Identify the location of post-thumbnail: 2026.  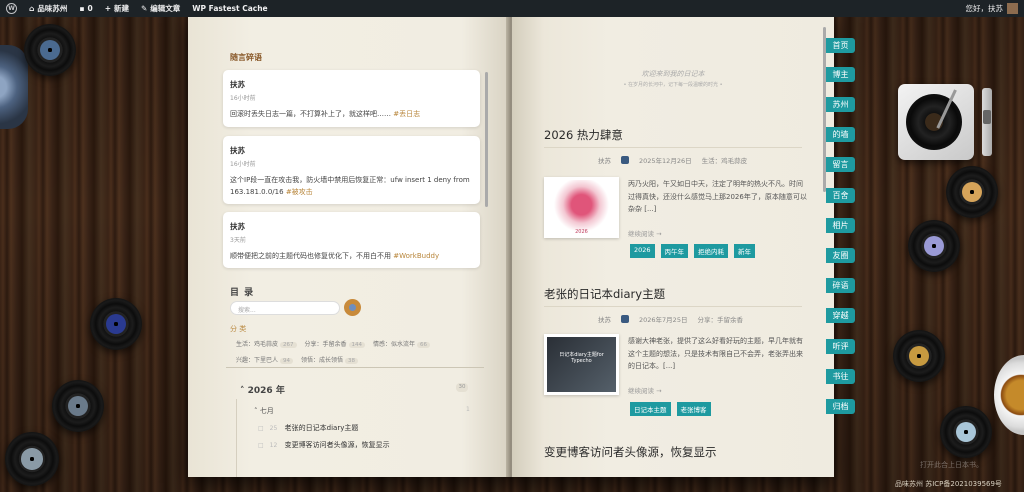
(581, 207).